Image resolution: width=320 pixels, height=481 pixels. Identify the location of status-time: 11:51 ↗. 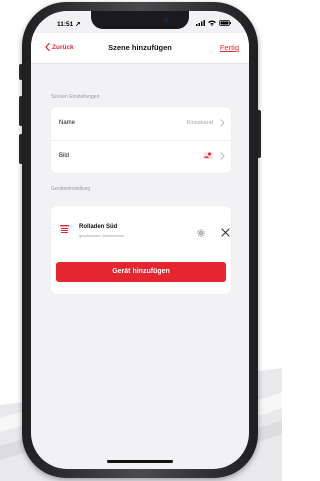
(69, 24).